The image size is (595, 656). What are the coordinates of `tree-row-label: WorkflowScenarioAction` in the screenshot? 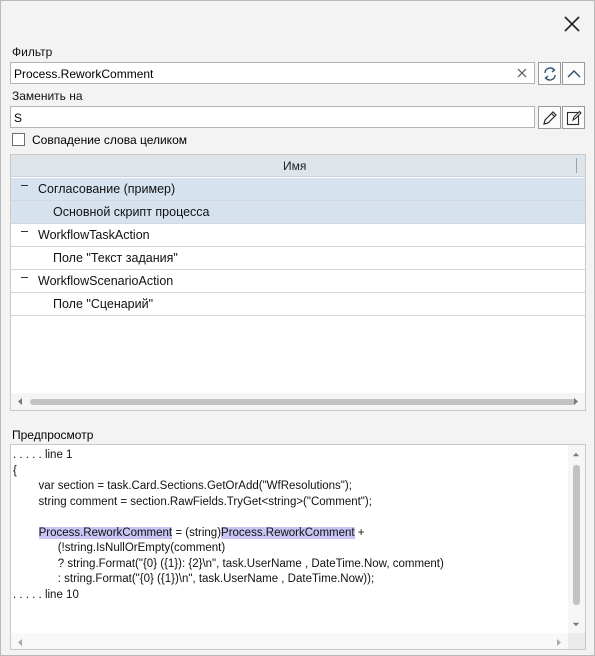 It's located at (106, 281).